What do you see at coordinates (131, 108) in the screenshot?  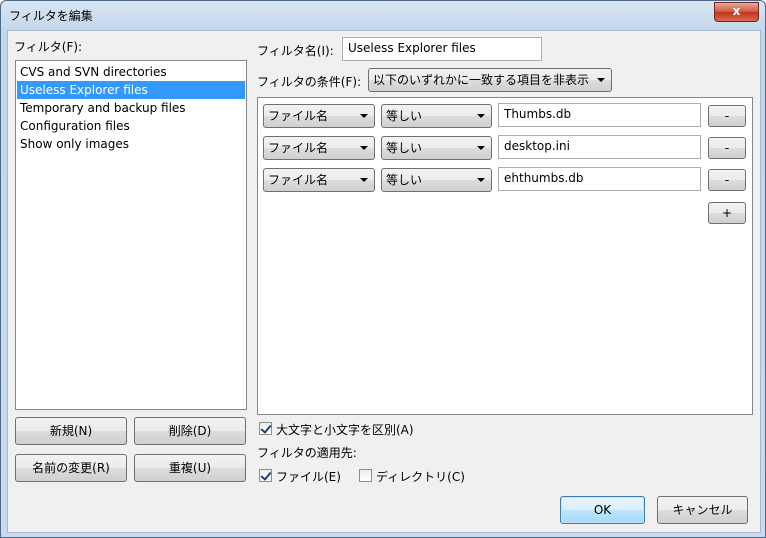 I see `filter-list-item: Temporary and backup files` at bounding box center [131, 108].